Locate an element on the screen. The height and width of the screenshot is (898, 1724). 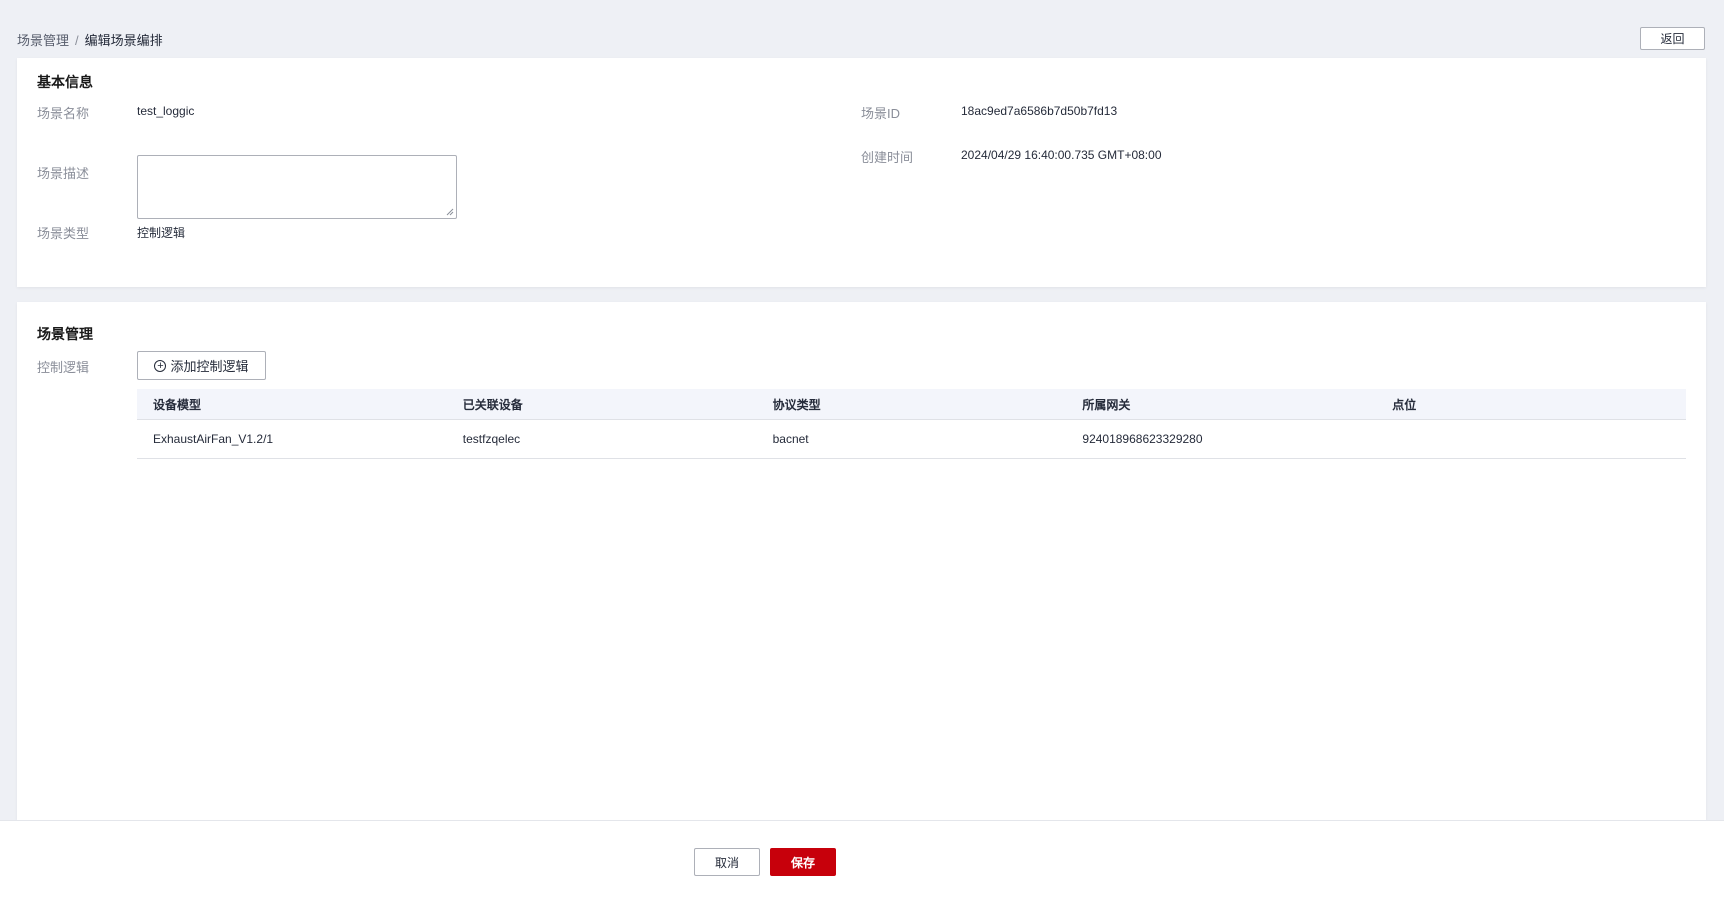
scene-management-title: 场景管理 is located at coordinates (65, 334).